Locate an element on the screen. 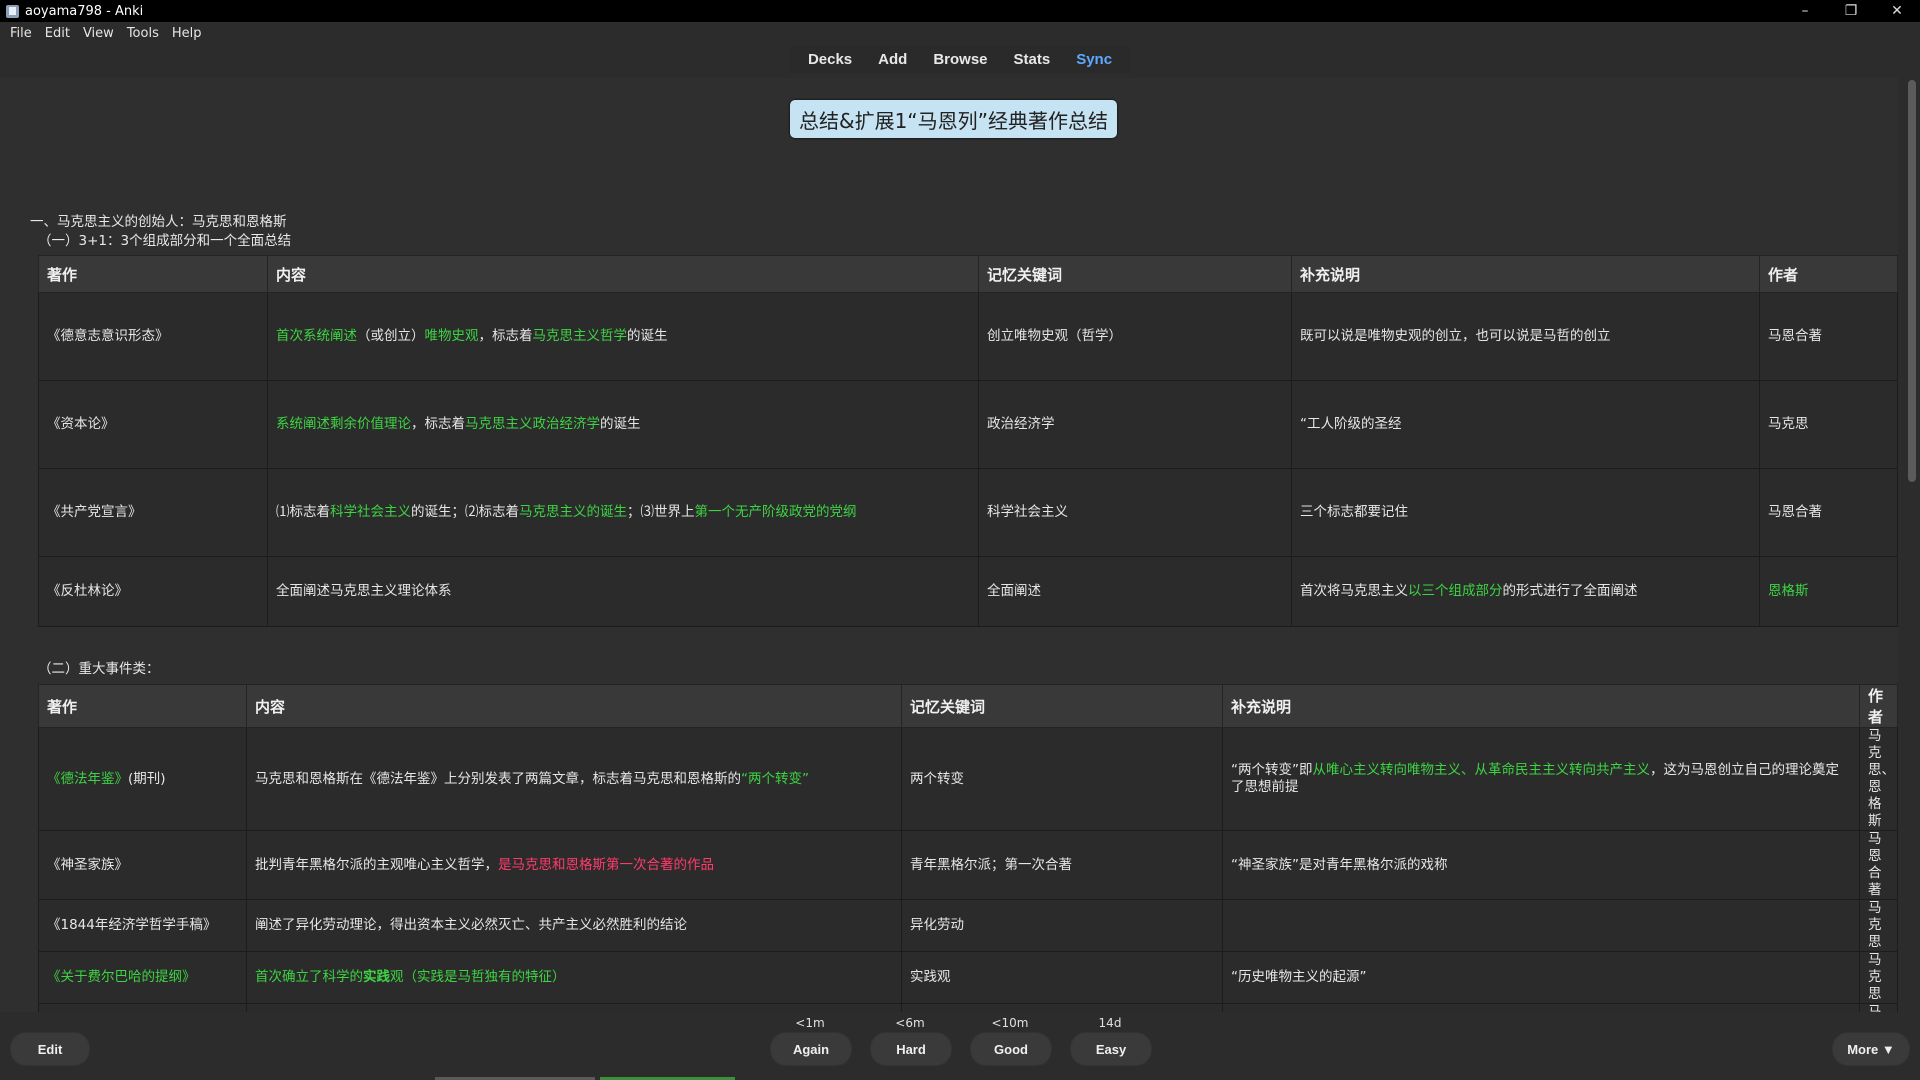  toolbar-links: Decks Add Browse Stats Sync is located at coordinates (960, 59).